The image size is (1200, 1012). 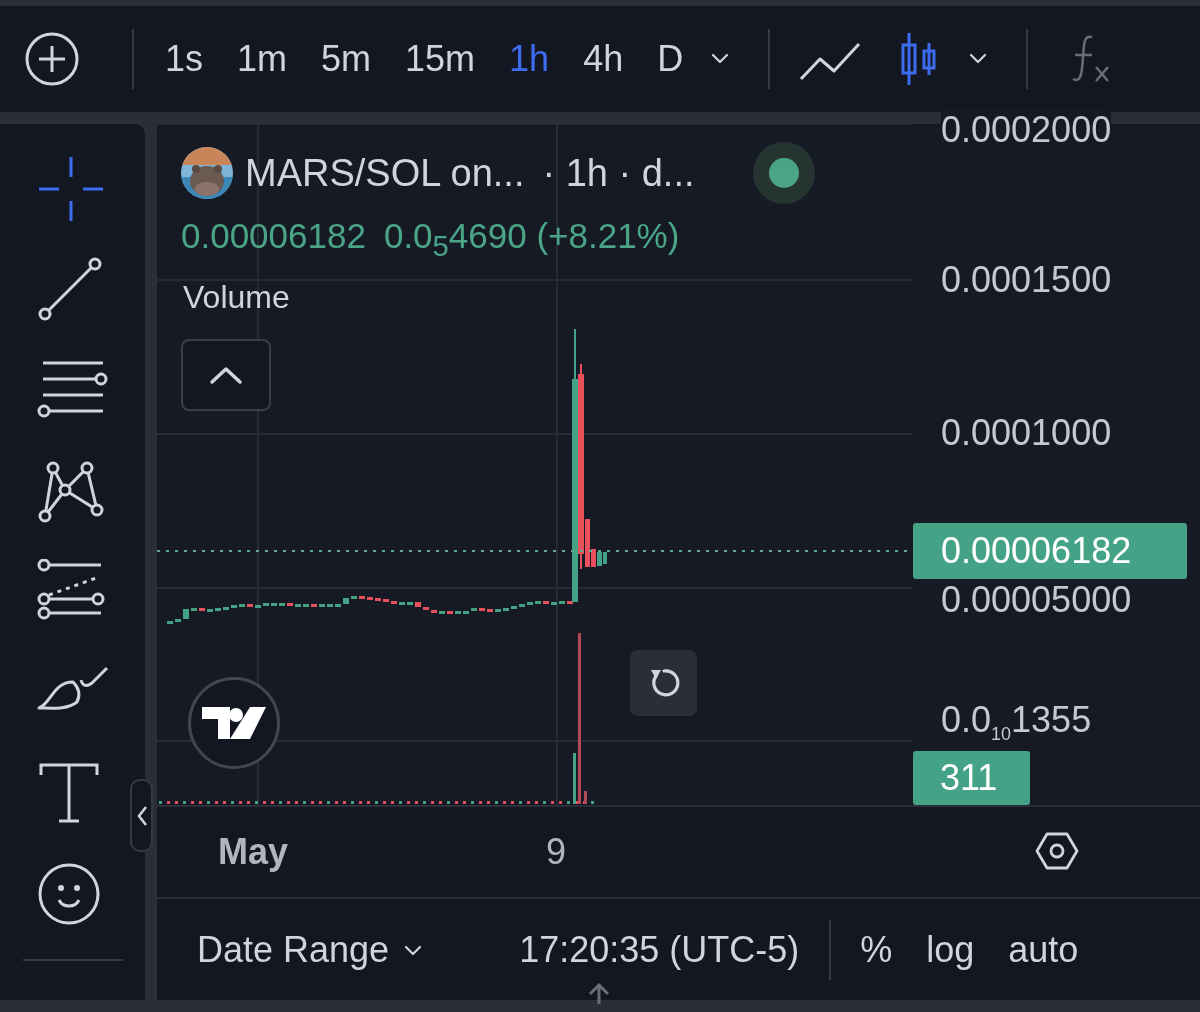 What do you see at coordinates (440, 59) in the screenshot?
I see `timeframe-tab: 15m` at bounding box center [440, 59].